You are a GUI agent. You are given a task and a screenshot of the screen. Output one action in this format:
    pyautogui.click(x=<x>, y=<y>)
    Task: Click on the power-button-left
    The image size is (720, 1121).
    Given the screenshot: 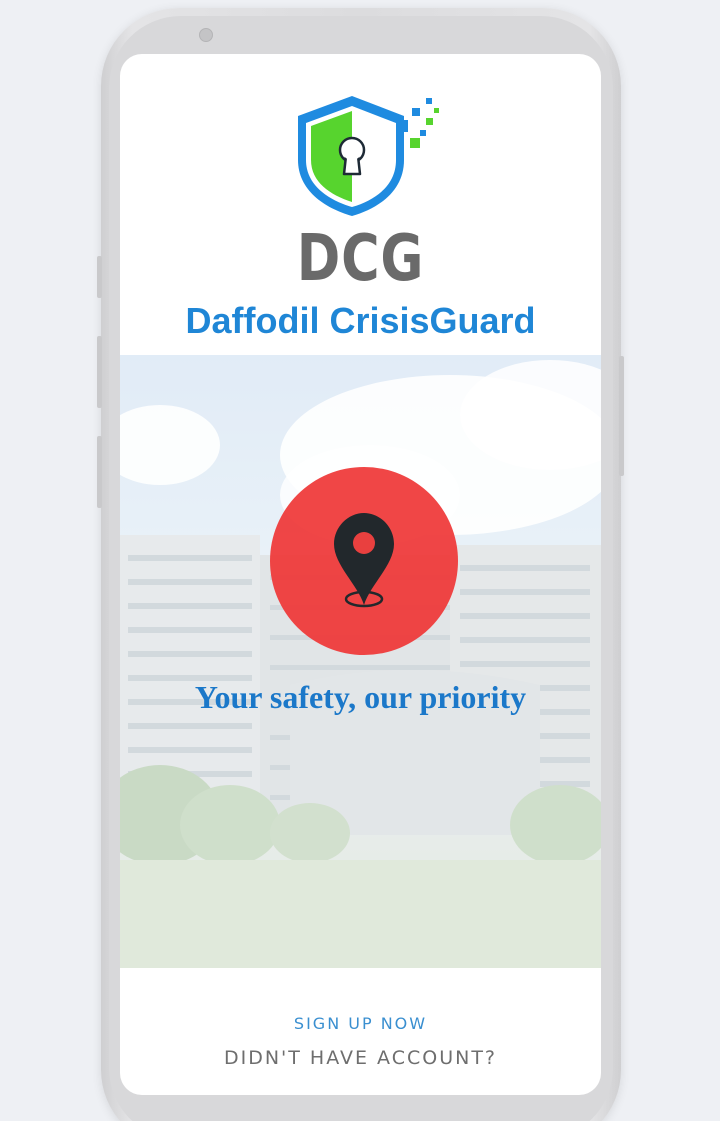 What is the action you would take?
    pyautogui.click(x=99, y=472)
    